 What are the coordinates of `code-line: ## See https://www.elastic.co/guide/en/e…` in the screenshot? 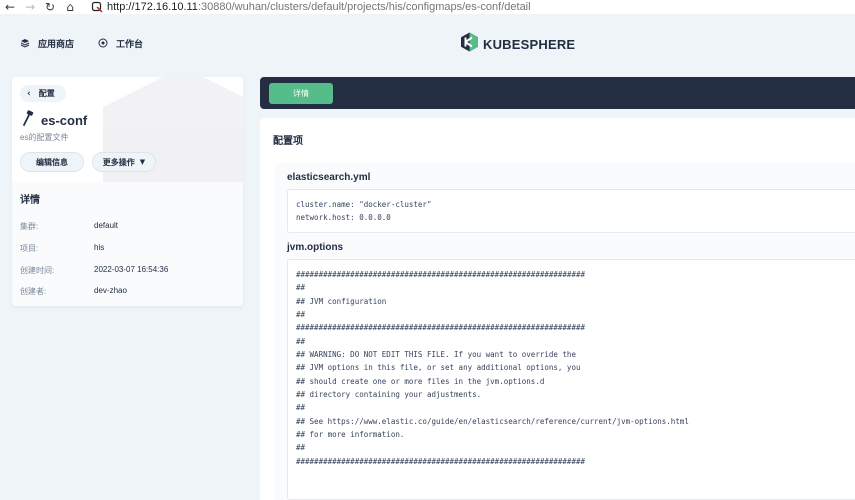 It's located at (492, 421).